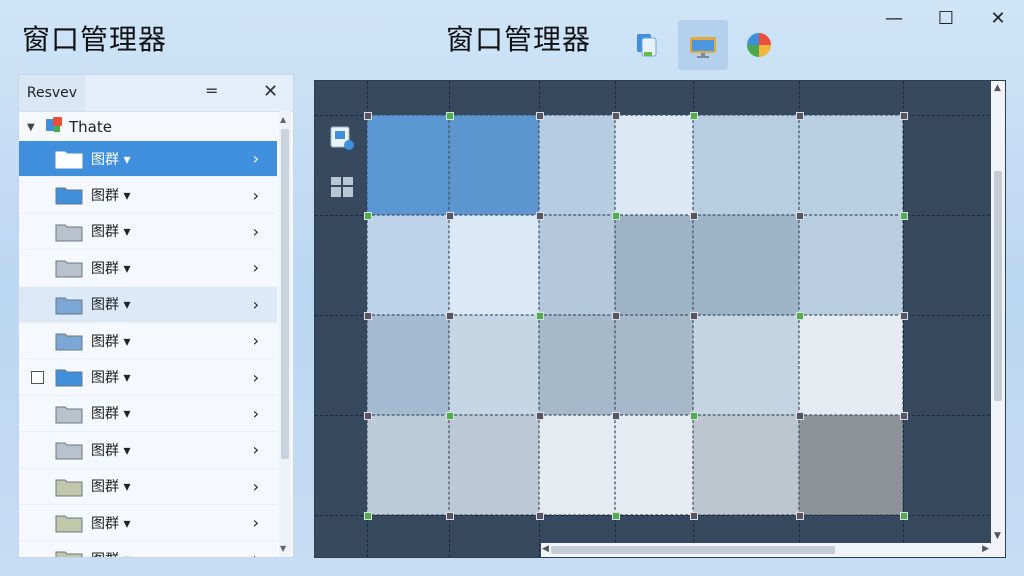  I want to click on grid-layout-icon, so click(342, 190).